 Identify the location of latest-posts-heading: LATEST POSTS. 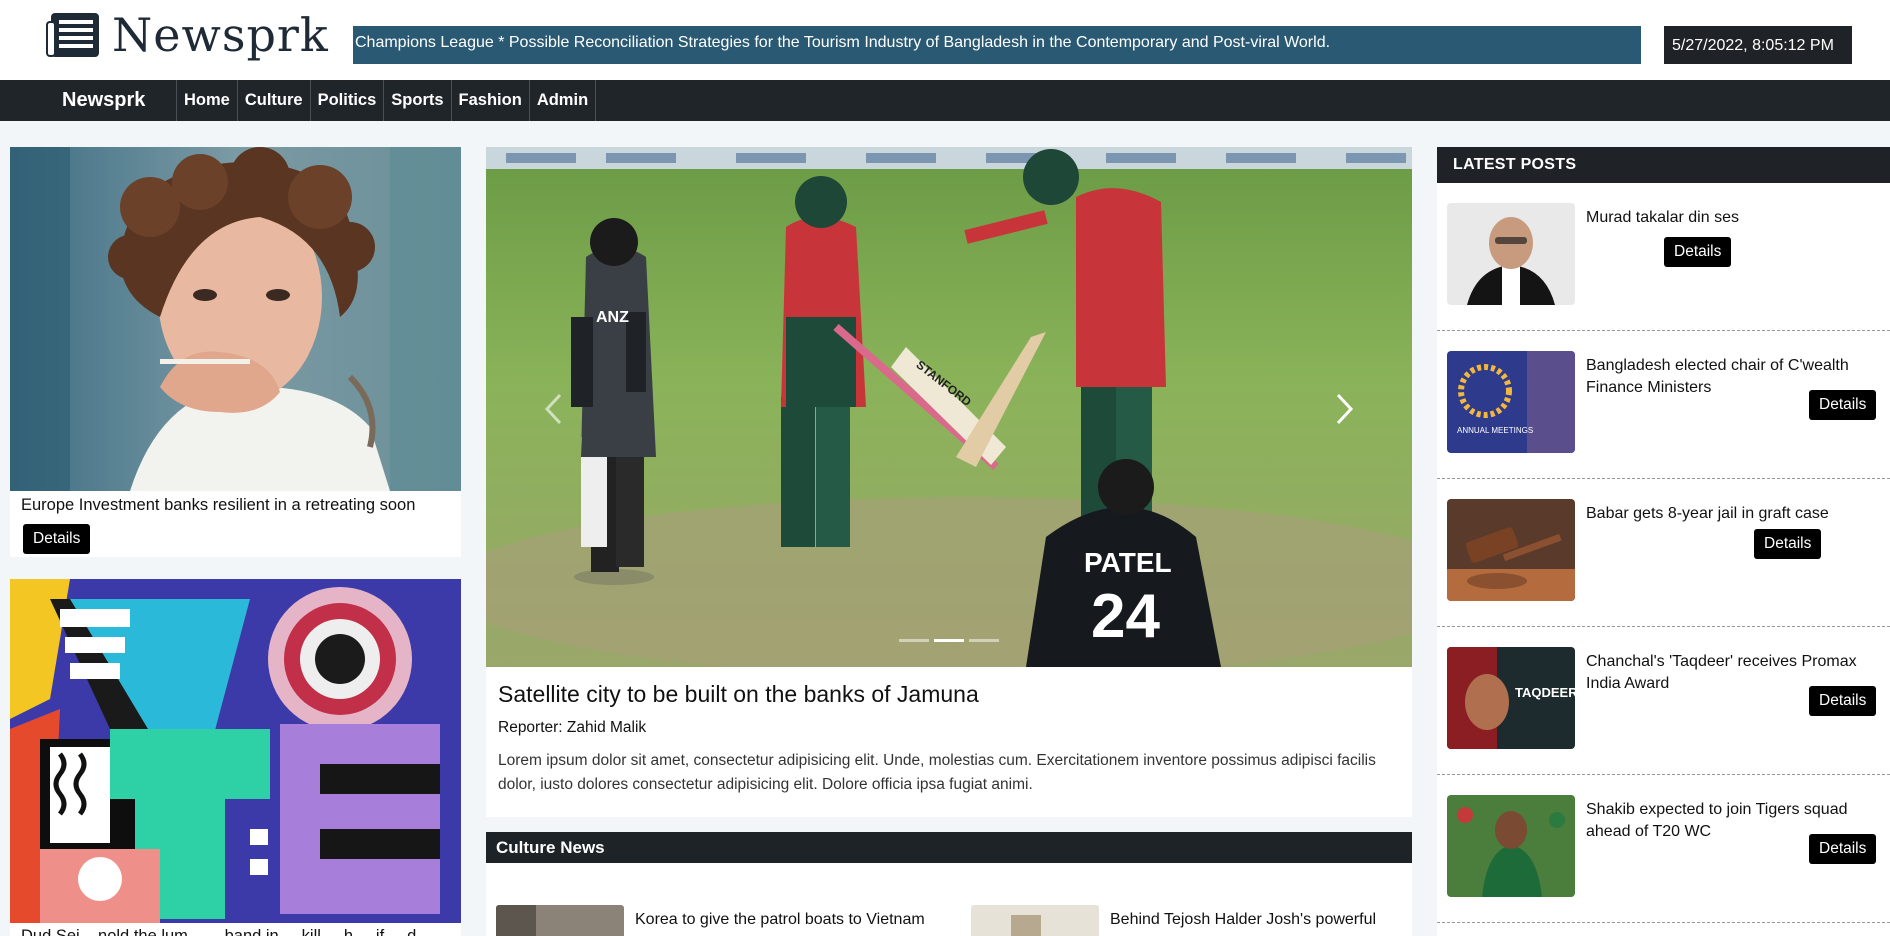
(1663, 165).